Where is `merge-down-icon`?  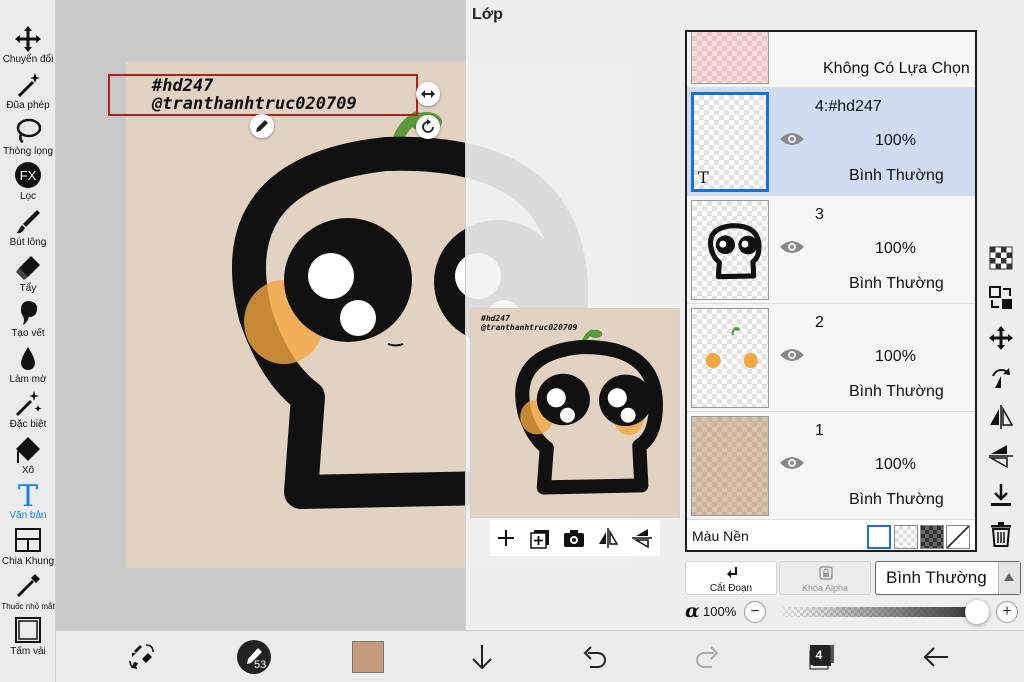 merge-down-icon is located at coordinates (1001, 495).